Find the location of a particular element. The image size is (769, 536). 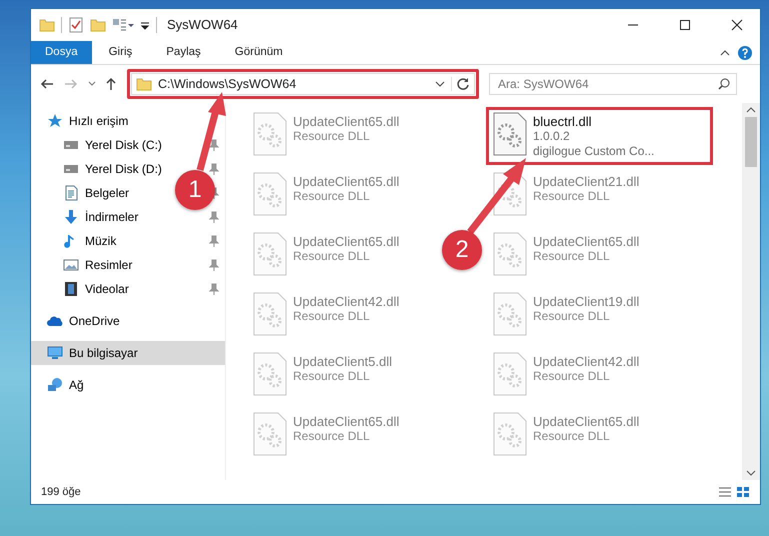

tiles-view-icon is located at coordinates (743, 492).